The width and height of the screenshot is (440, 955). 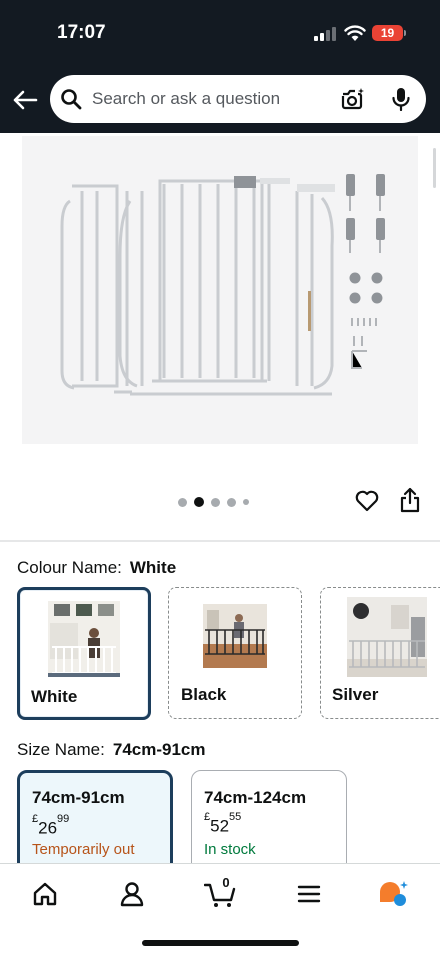 I want to click on search-bar, so click(x=238, y=99).